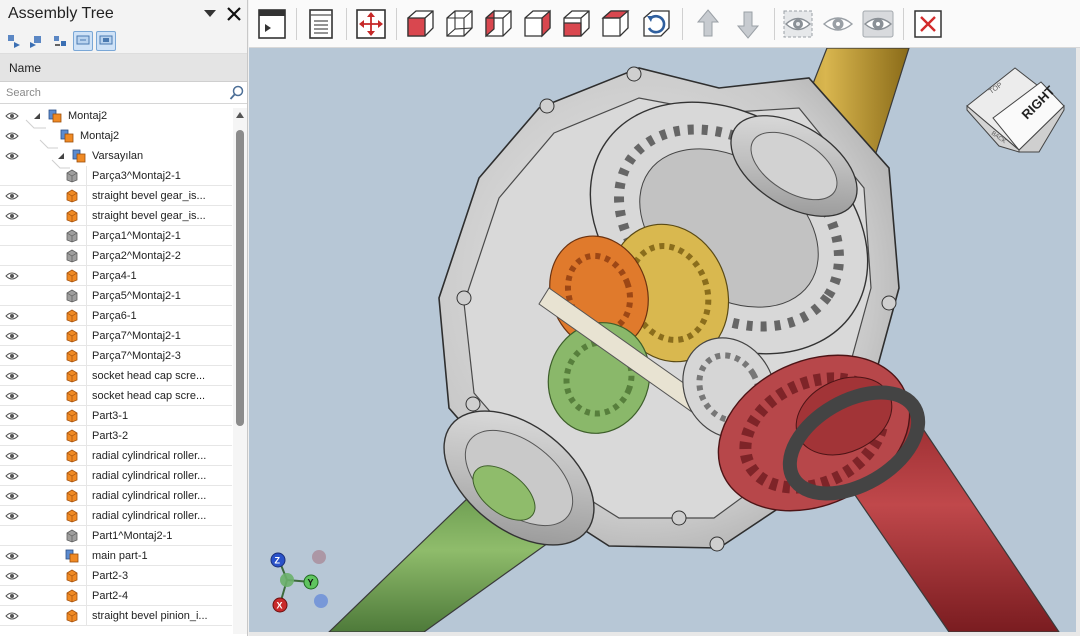 Image resolution: width=1080 pixels, height=636 pixels. Describe the element at coordinates (1078, 342) in the screenshot. I see `viewport-edge` at that location.